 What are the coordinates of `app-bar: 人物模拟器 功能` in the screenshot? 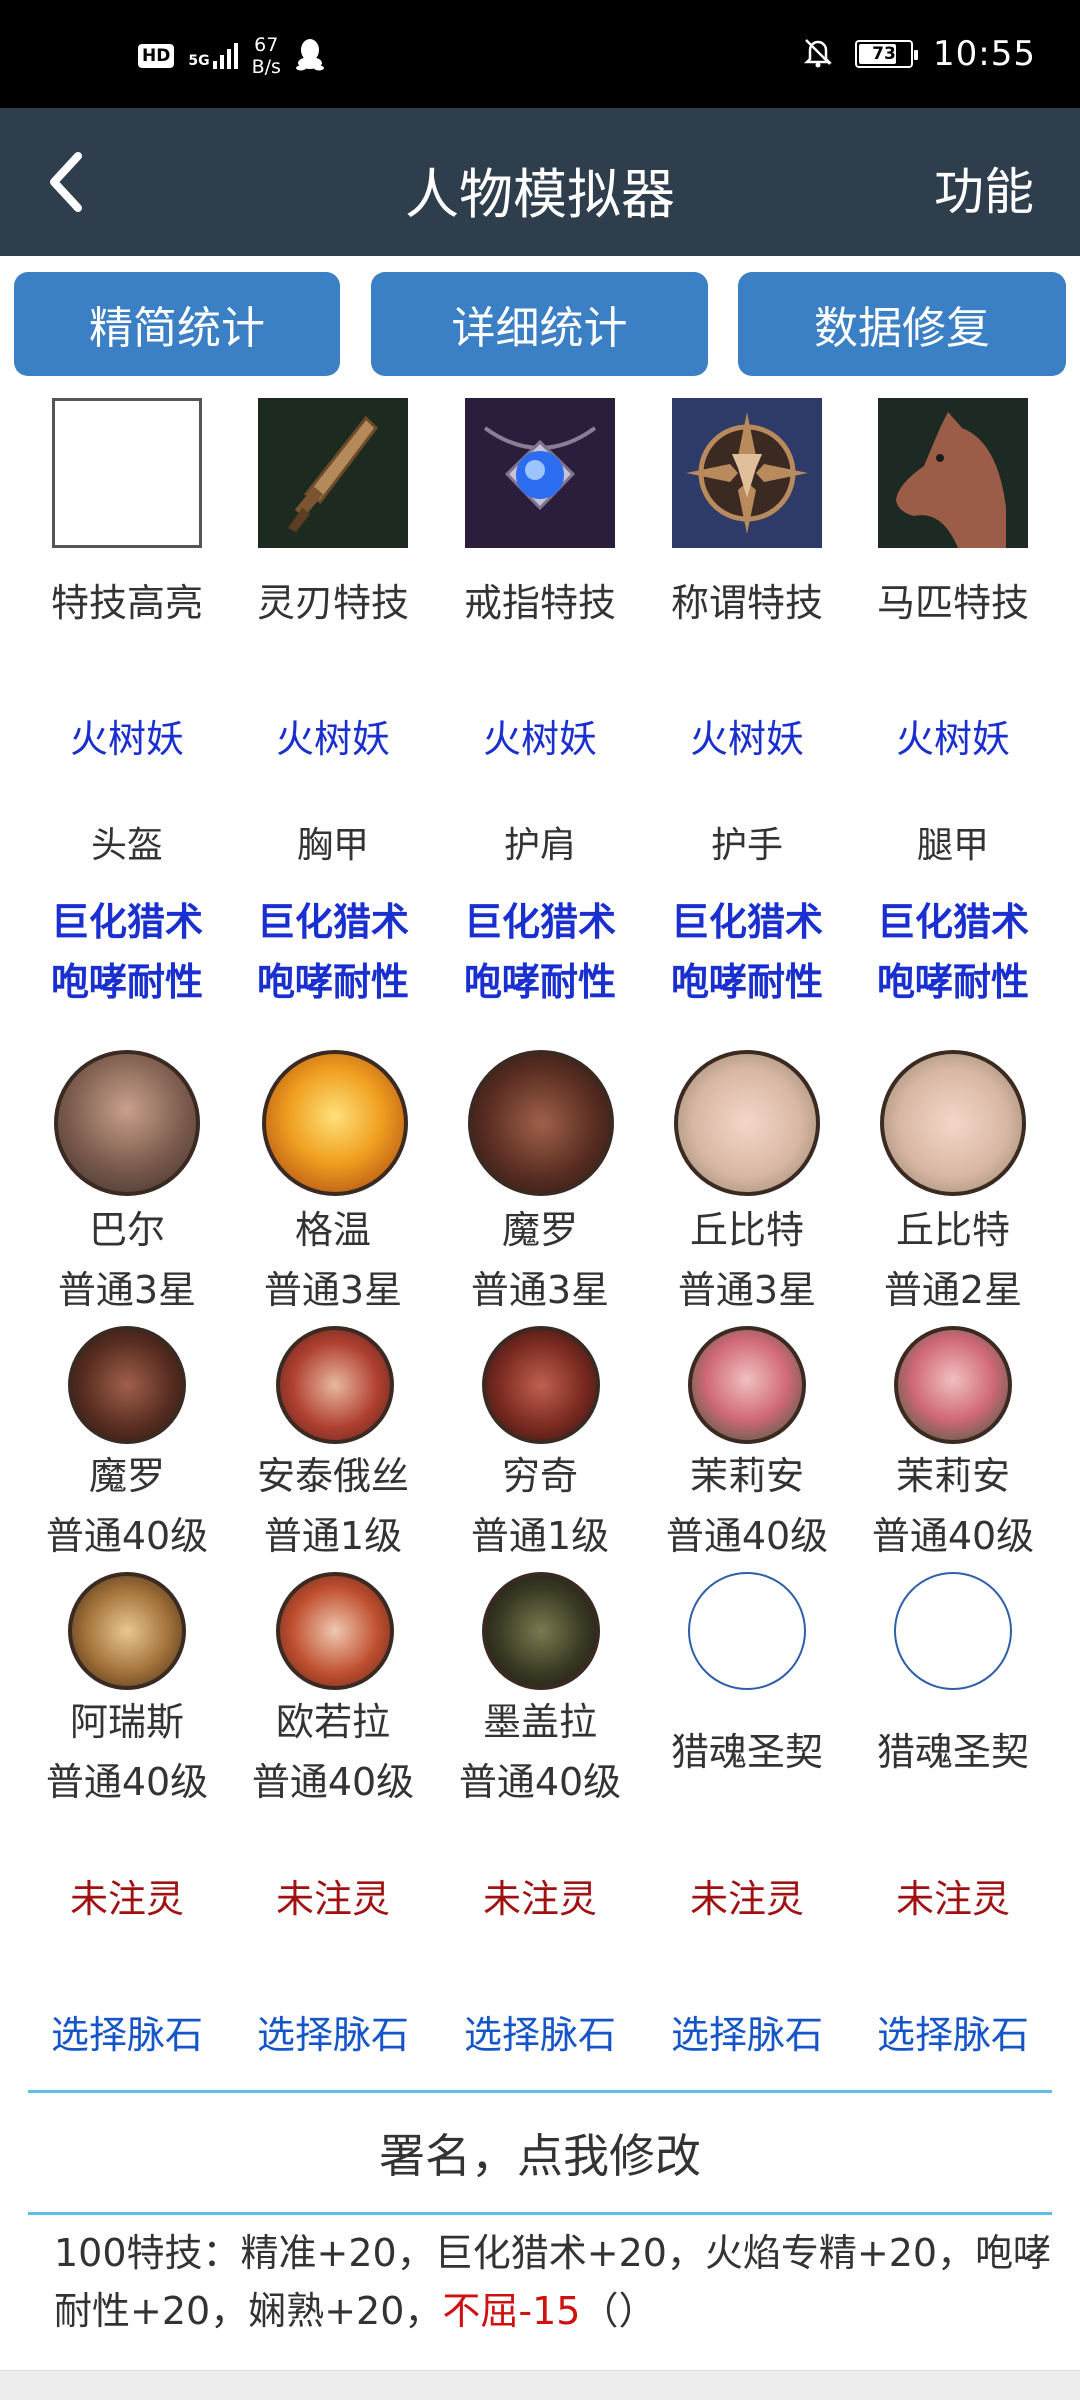 It's located at (540, 182).